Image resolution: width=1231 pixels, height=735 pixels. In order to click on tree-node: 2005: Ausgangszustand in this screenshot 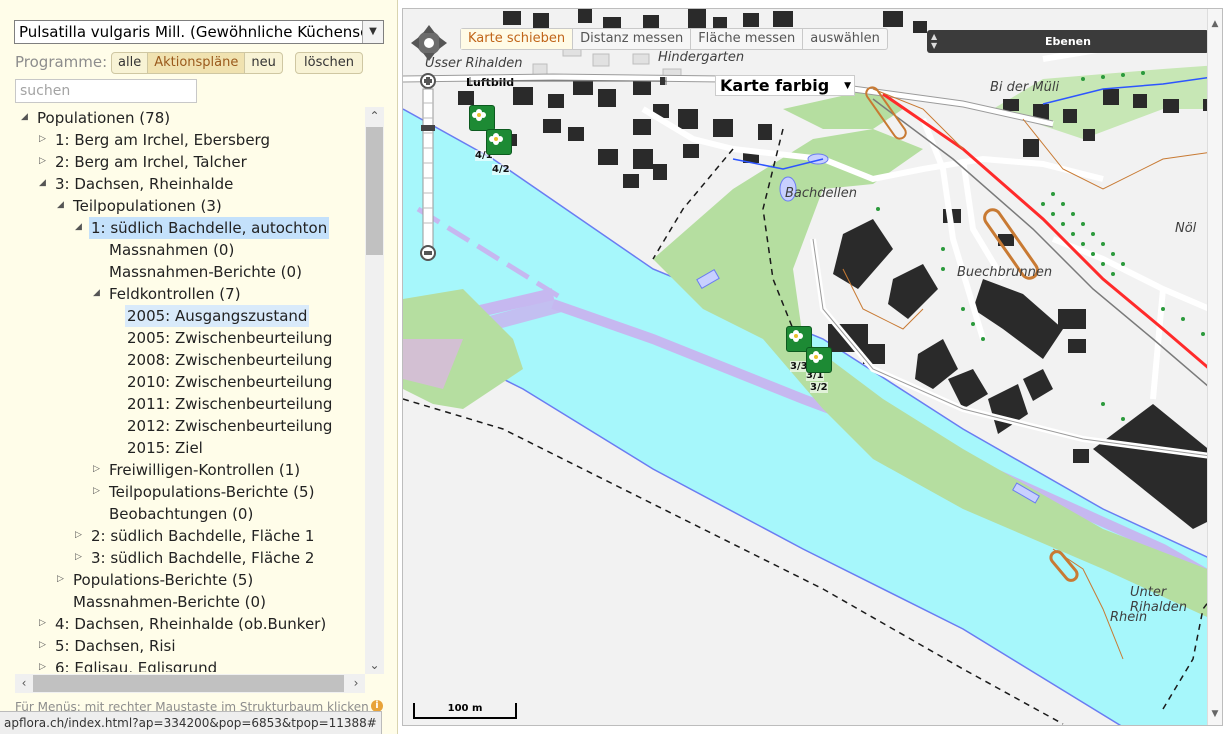, I will do `click(217, 316)`.